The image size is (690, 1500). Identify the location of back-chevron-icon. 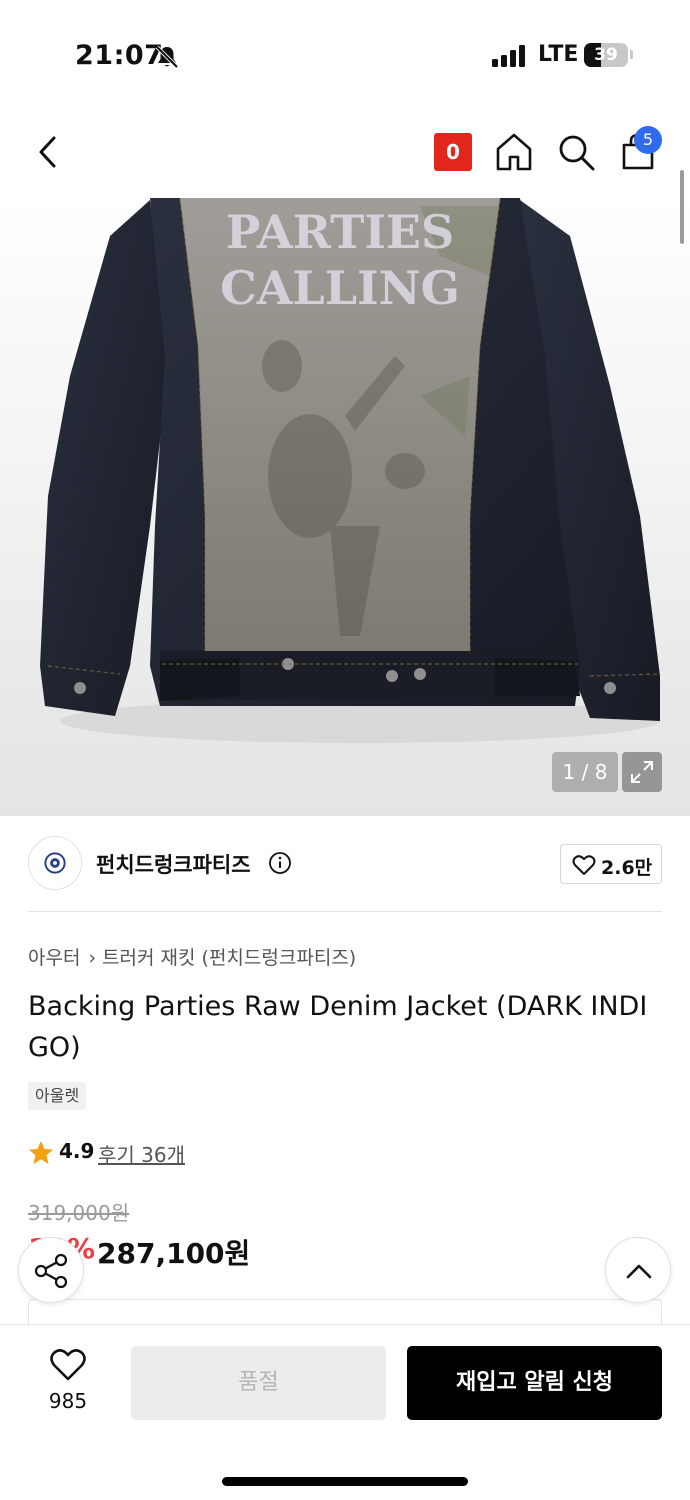
(50, 152).